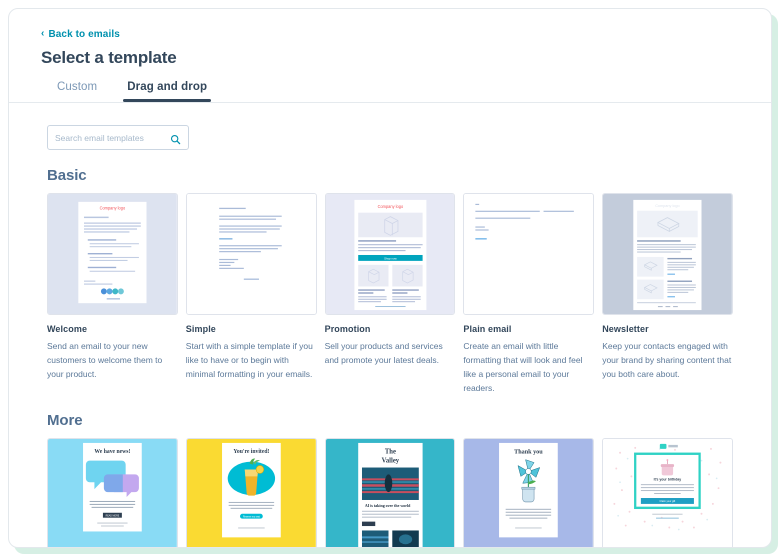  I want to click on svg-text: Valley, so click(390, 461).